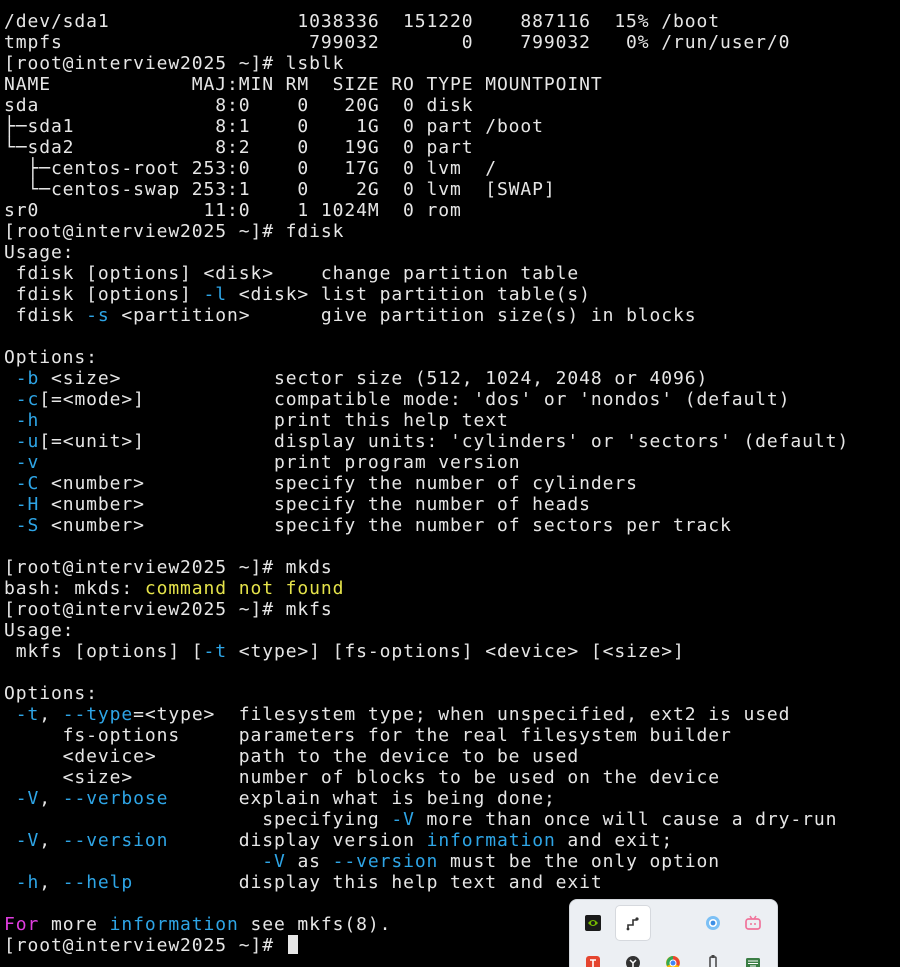 Image resolution: width=900 pixels, height=967 pixels. Describe the element at coordinates (315, 504) in the screenshot. I see `terminal-text: <number> specify the number of heads` at that location.